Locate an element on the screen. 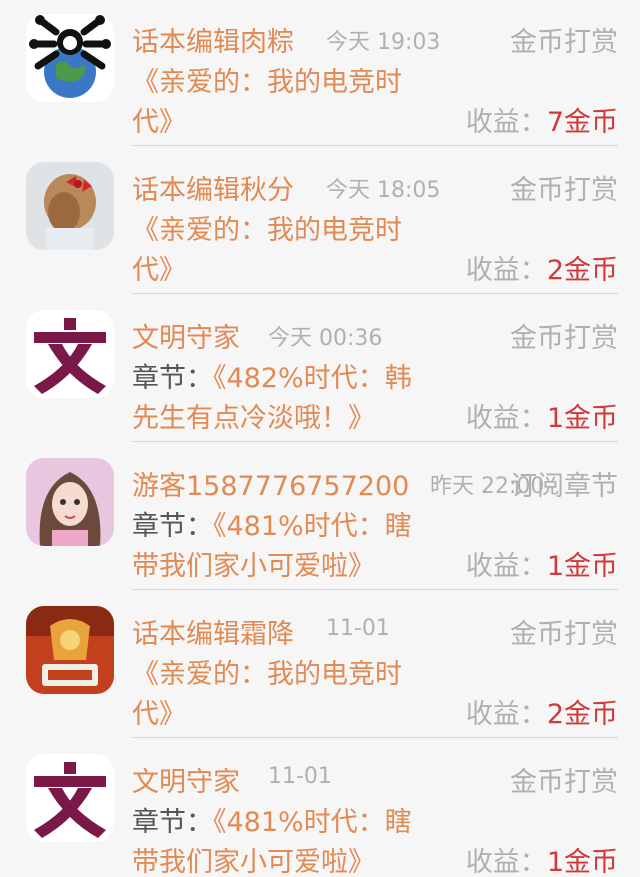 The height and width of the screenshot is (877, 640). user-name: 话本编辑肉粽 is located at coordinates (213, 39).